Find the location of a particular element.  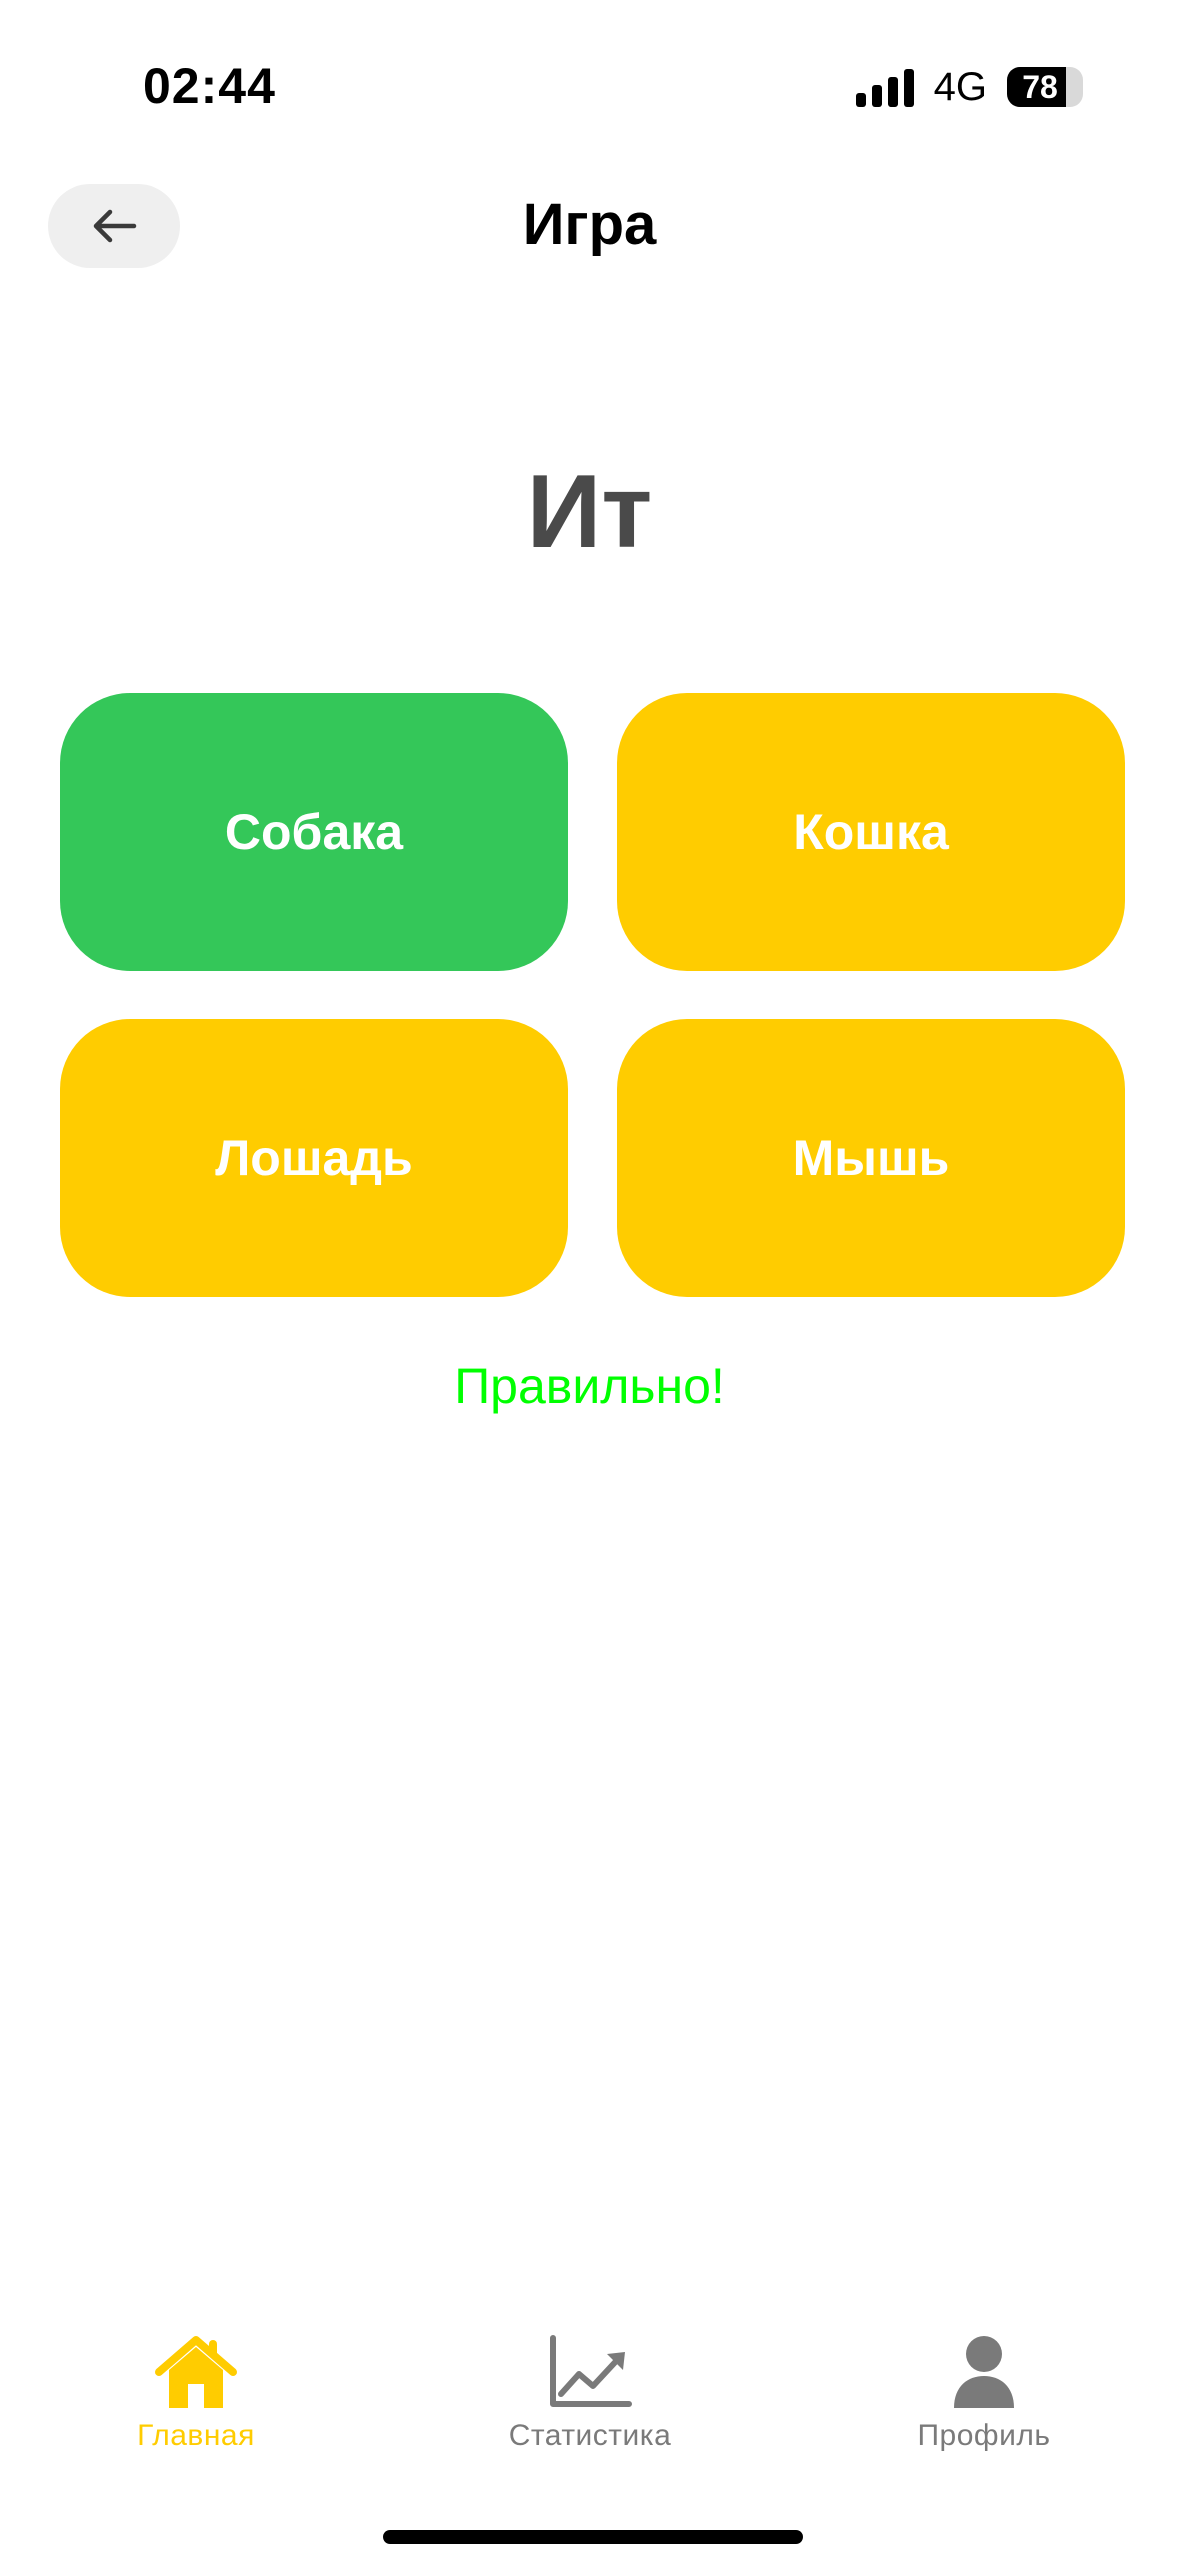

signal-icon is located at coordinates (884, 87).